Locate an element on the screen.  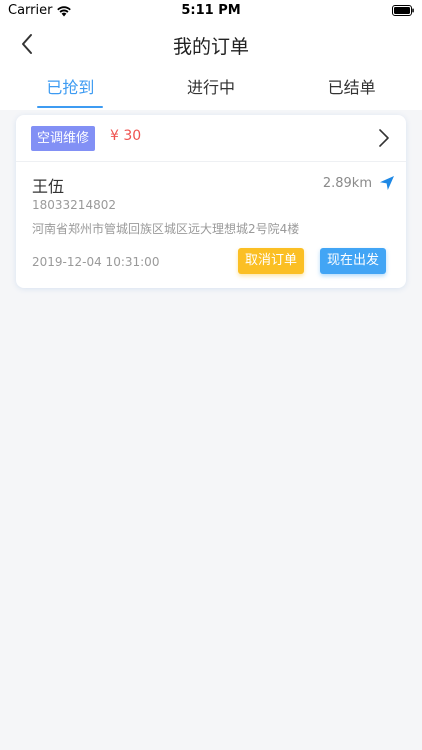
tab-grabbed: 已抢到 is located at coordinates (70, 88).